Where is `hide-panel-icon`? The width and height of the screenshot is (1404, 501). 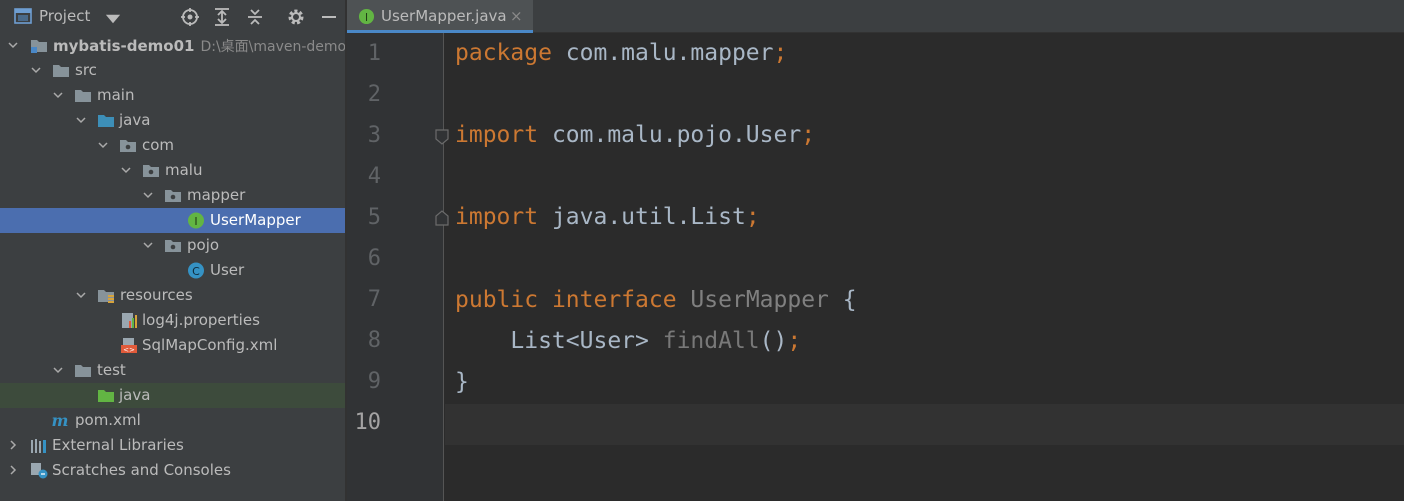
hide-panel-icon is located at coordinates (329, 17).